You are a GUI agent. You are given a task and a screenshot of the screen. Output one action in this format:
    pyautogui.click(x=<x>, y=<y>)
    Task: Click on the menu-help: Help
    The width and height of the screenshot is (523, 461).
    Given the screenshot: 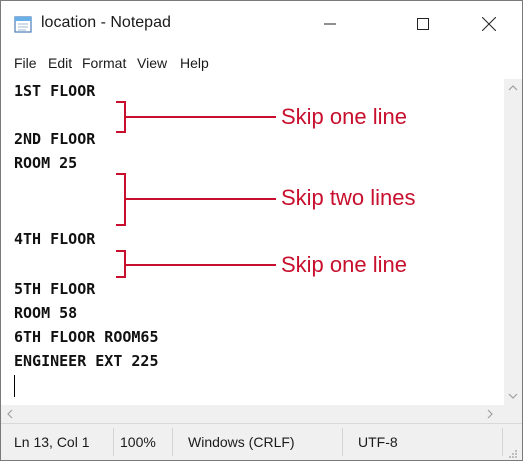 What is the action you would take?
    pyautogui.click(x=194, y=63)
    